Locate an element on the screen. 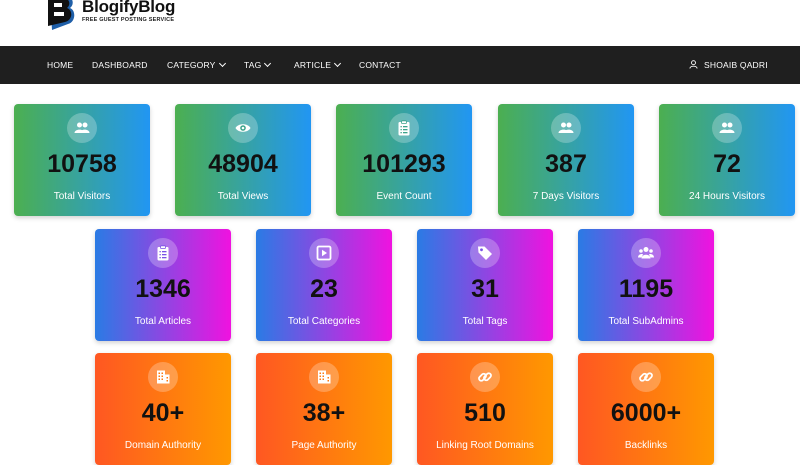 Image resolution: width=800 pixels, height=465 pixels. blogify-logo-icon is located at coordinates (63, 15).